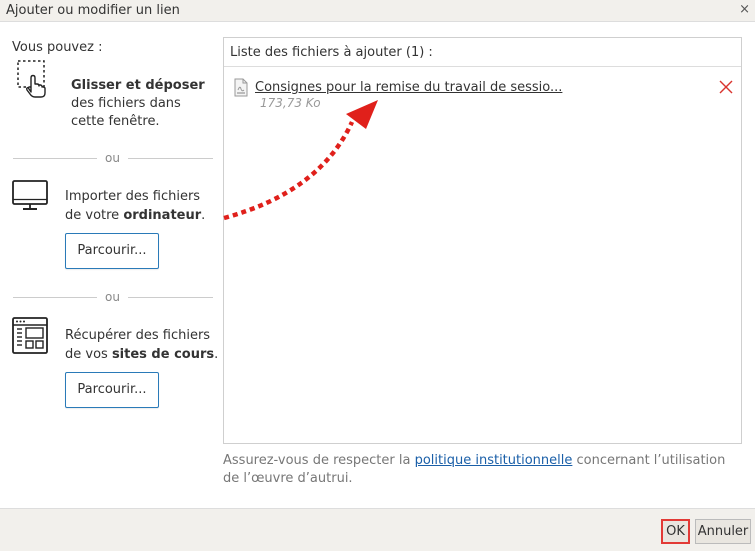 The width and height of the screenshot is (755, 551). Describe the element at coordinates (675, 531) in the screenshot. I see `ok-button: OK` at that location.